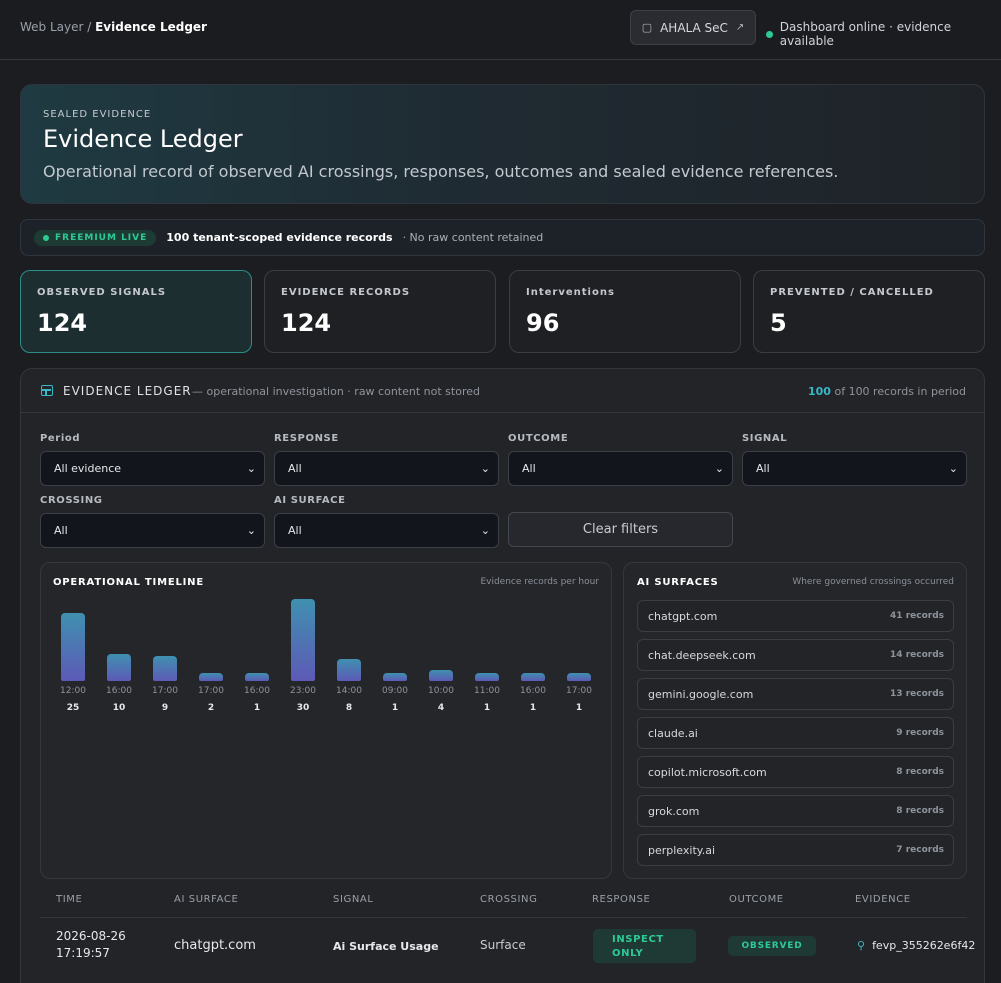 This screenshot has width=1001, height=983. What do you see at coordinates (769, 34) in the screenshot?
I see `status-dot-icon` at bounding box center [769, 34].